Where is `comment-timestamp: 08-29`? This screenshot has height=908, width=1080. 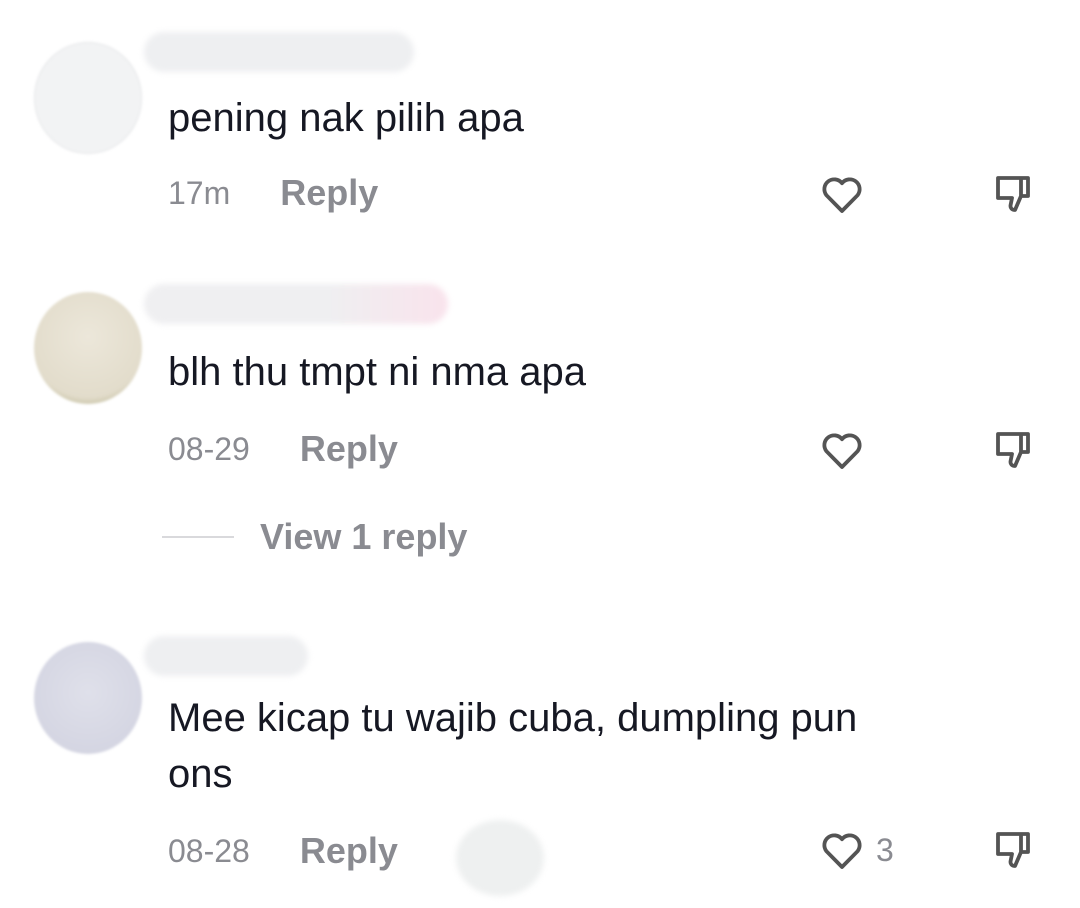
comment-timestamp: 08-29 is located at coordinates (209, 448).